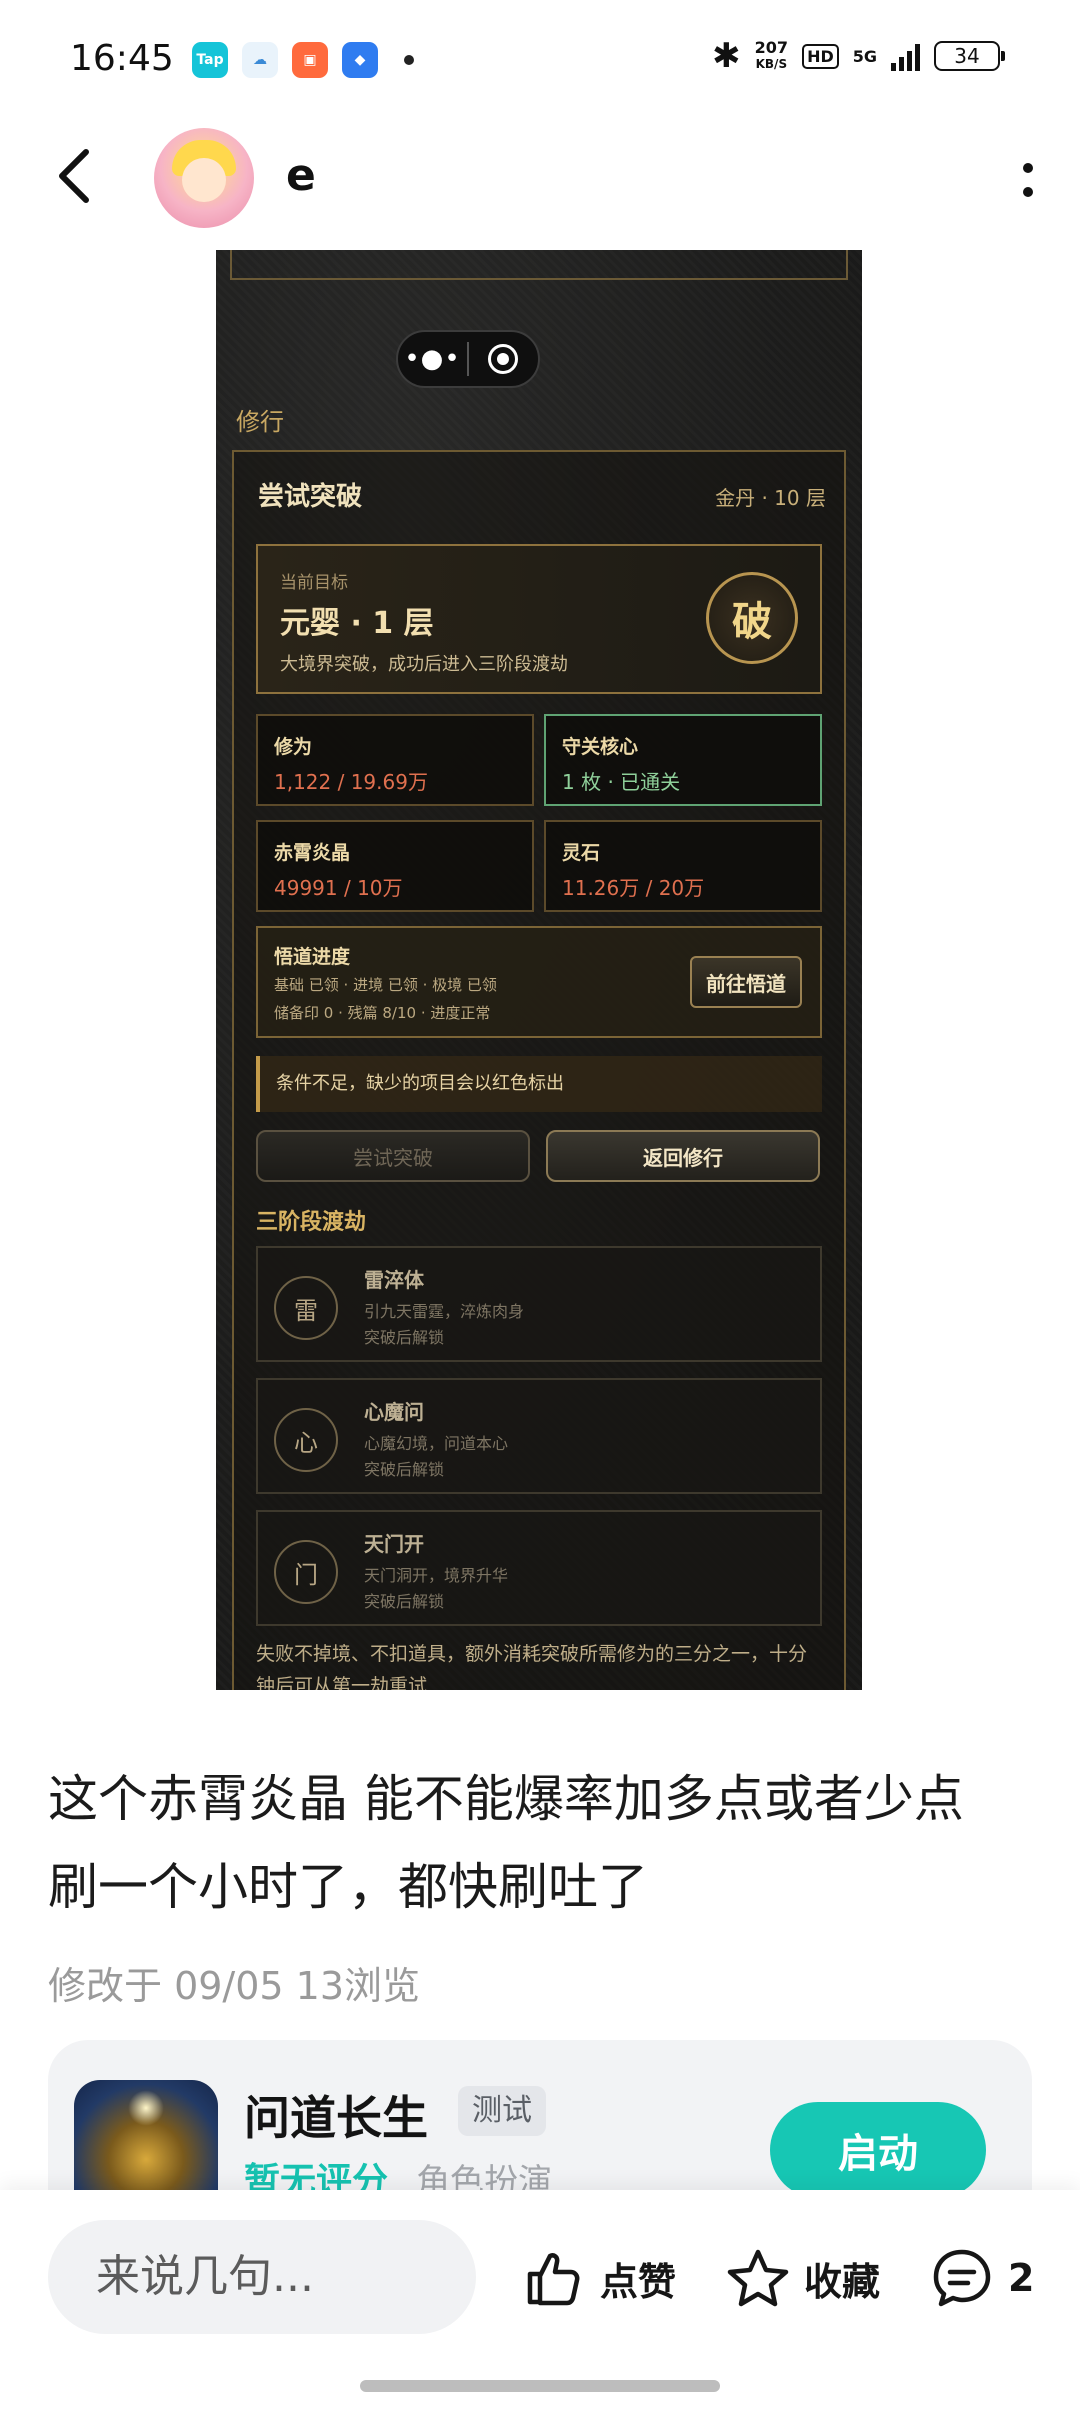 The width and height of the screenshot is (1080, 2412). I want to click on panel-title: 尝试突破, so click(310, 497).